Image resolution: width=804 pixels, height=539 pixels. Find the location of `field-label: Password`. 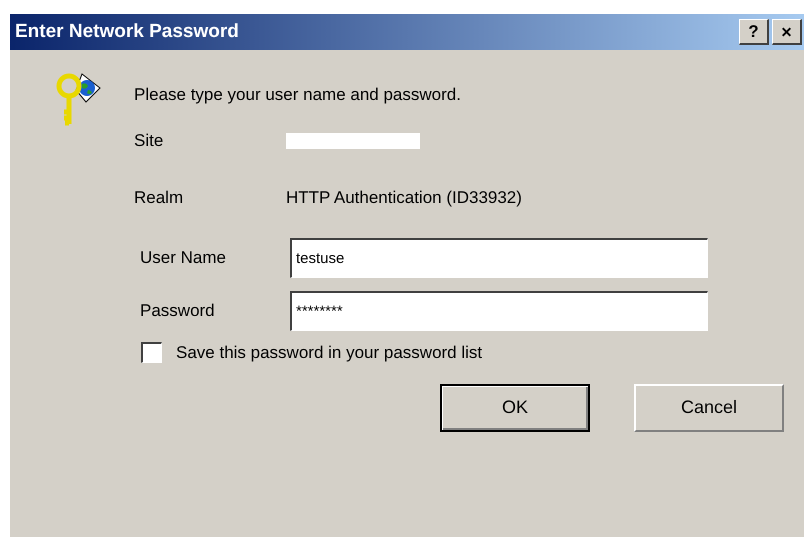

field-label: Password is located at coordinates (178, 311).